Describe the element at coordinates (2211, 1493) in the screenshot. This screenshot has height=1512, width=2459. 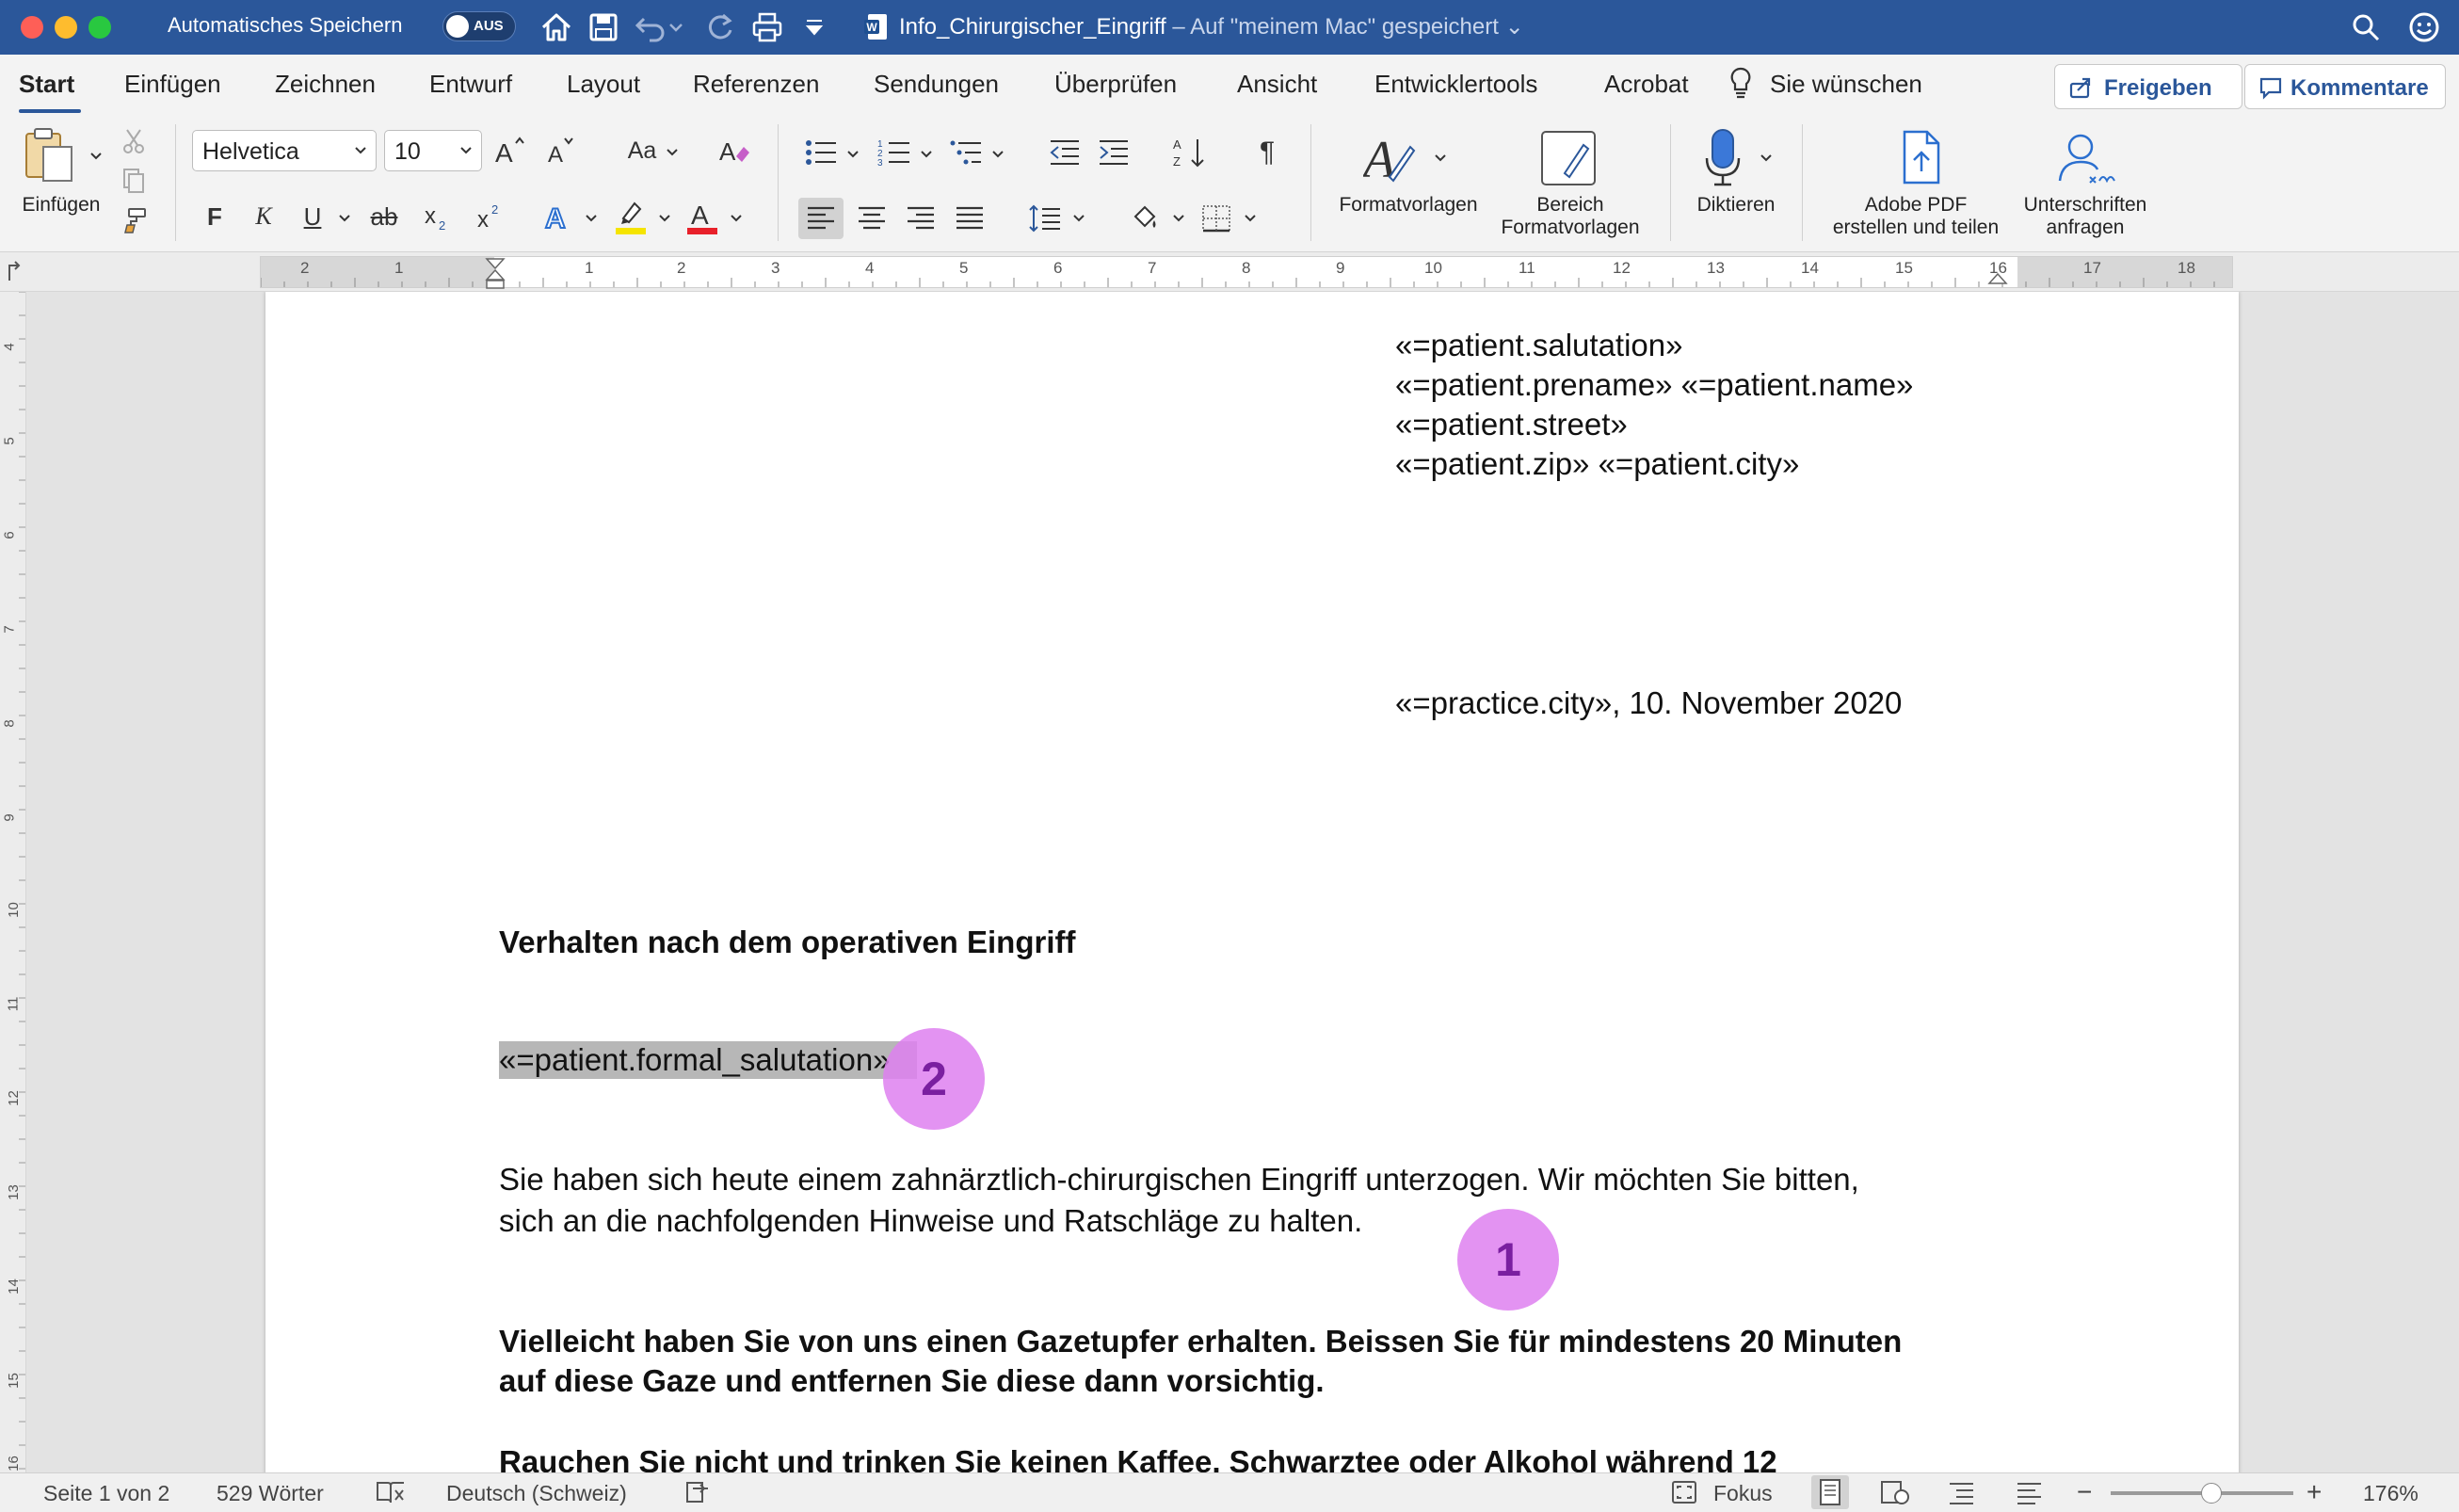
I see `zoom-slider-thumb` at that location.